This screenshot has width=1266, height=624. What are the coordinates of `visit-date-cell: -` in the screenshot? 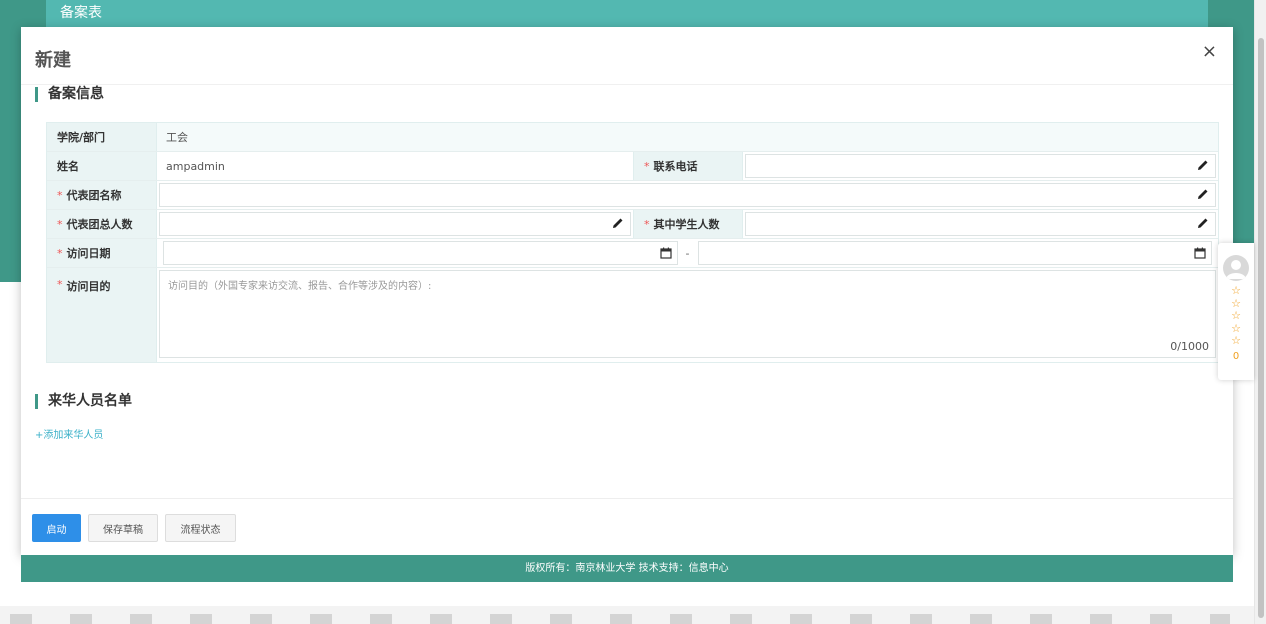 It's located at (687, 253).